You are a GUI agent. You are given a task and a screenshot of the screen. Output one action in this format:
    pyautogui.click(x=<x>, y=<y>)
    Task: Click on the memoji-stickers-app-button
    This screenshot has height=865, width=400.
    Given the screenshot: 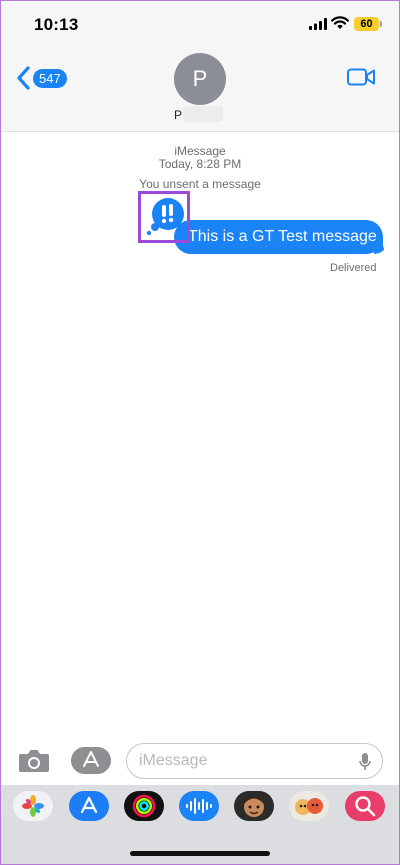 What is the action you would take?
    pyautogui.click(x=309, y=806)
    